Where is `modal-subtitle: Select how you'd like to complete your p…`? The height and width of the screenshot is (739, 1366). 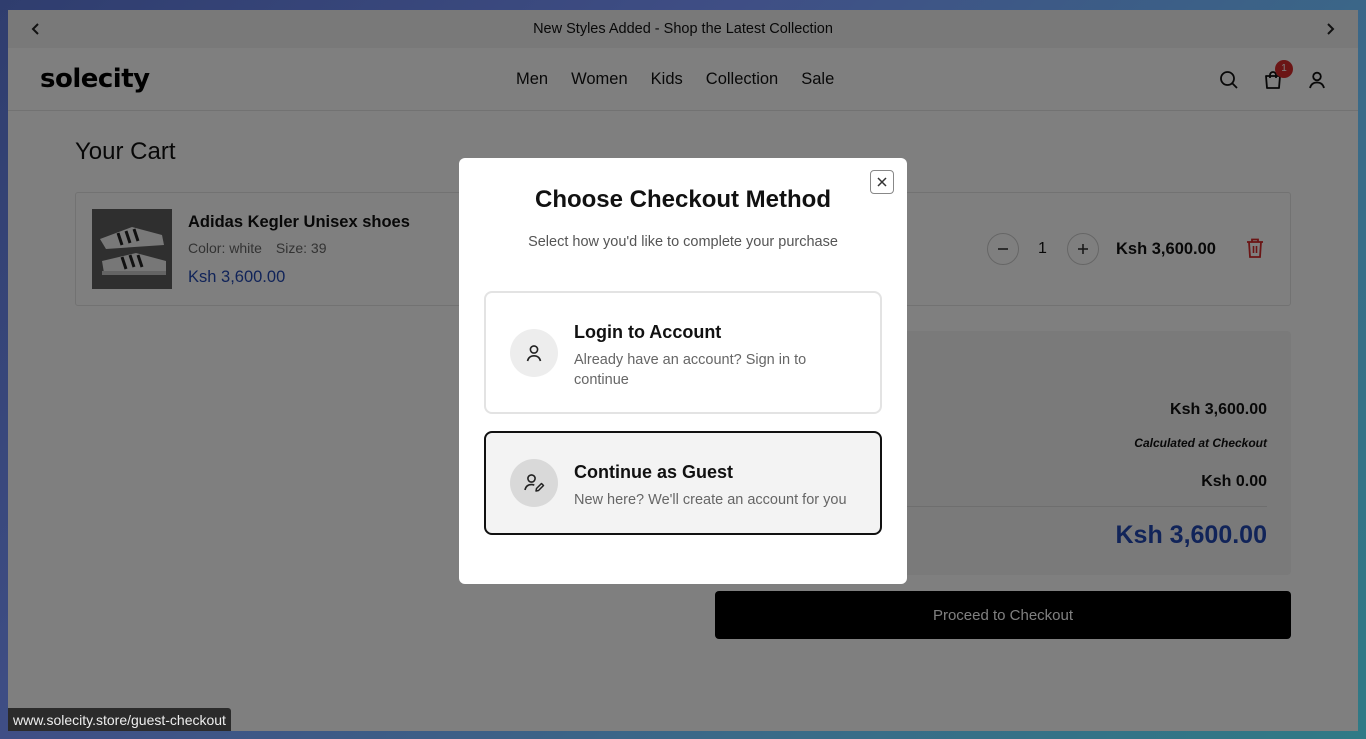 modal-subtitle: Select how you'd like to complete your p… is located at coordinates (683, 242).